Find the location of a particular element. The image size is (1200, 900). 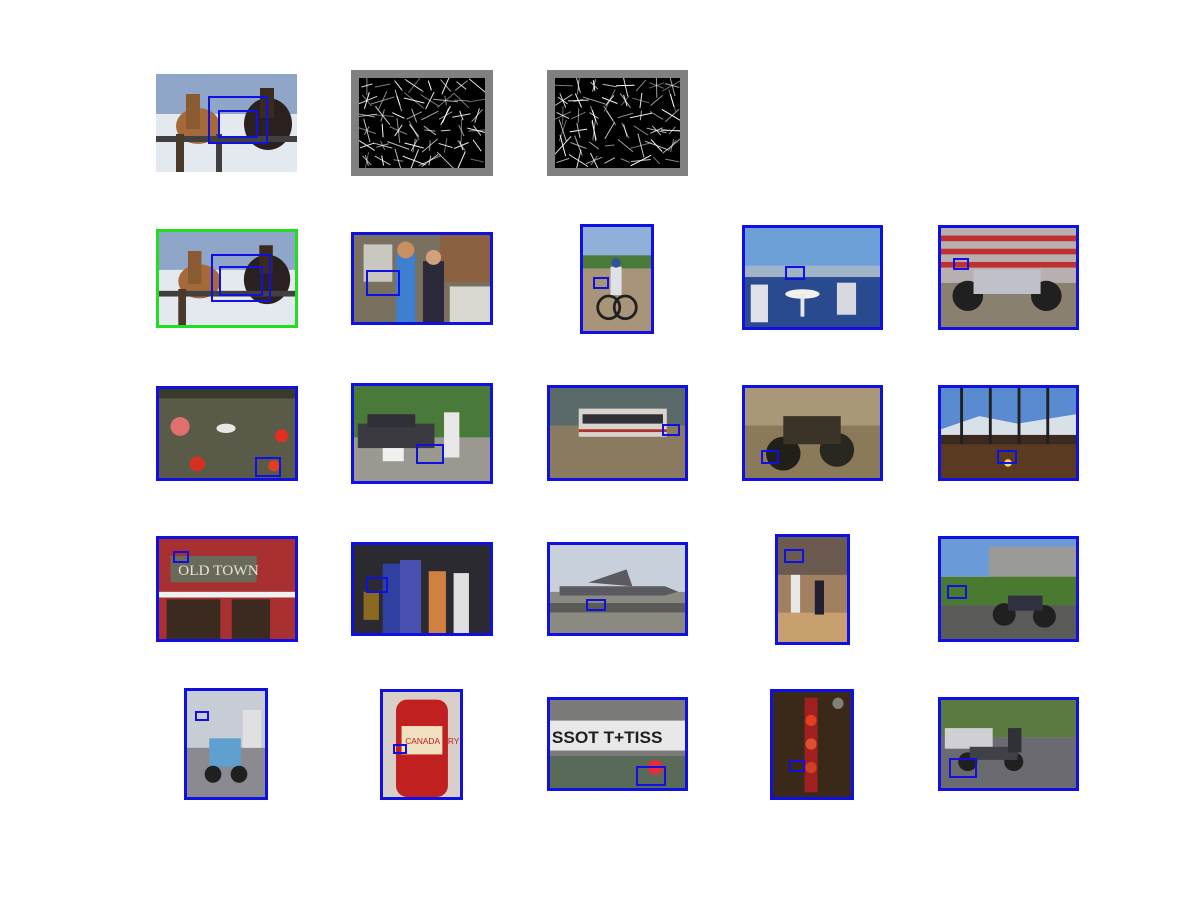

result-basketball-gym is located at coordinates (812, 589).